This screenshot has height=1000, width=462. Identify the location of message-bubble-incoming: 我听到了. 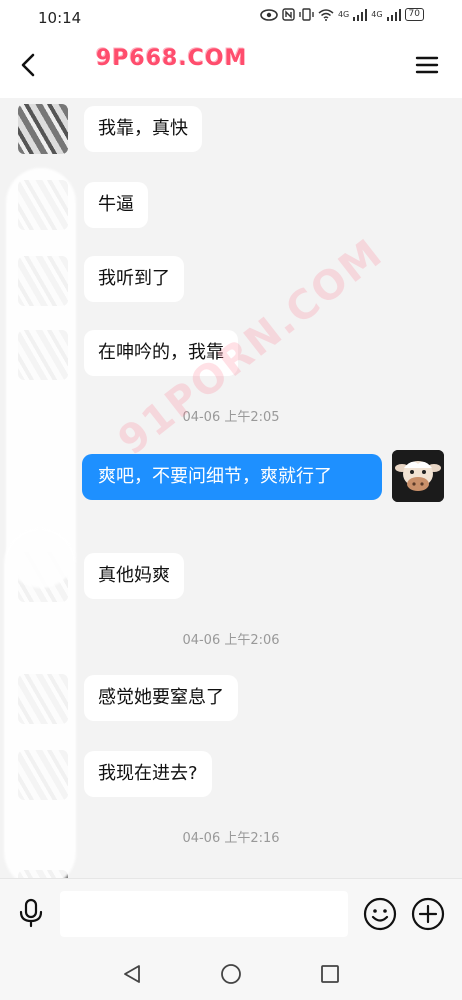
(134, 279).